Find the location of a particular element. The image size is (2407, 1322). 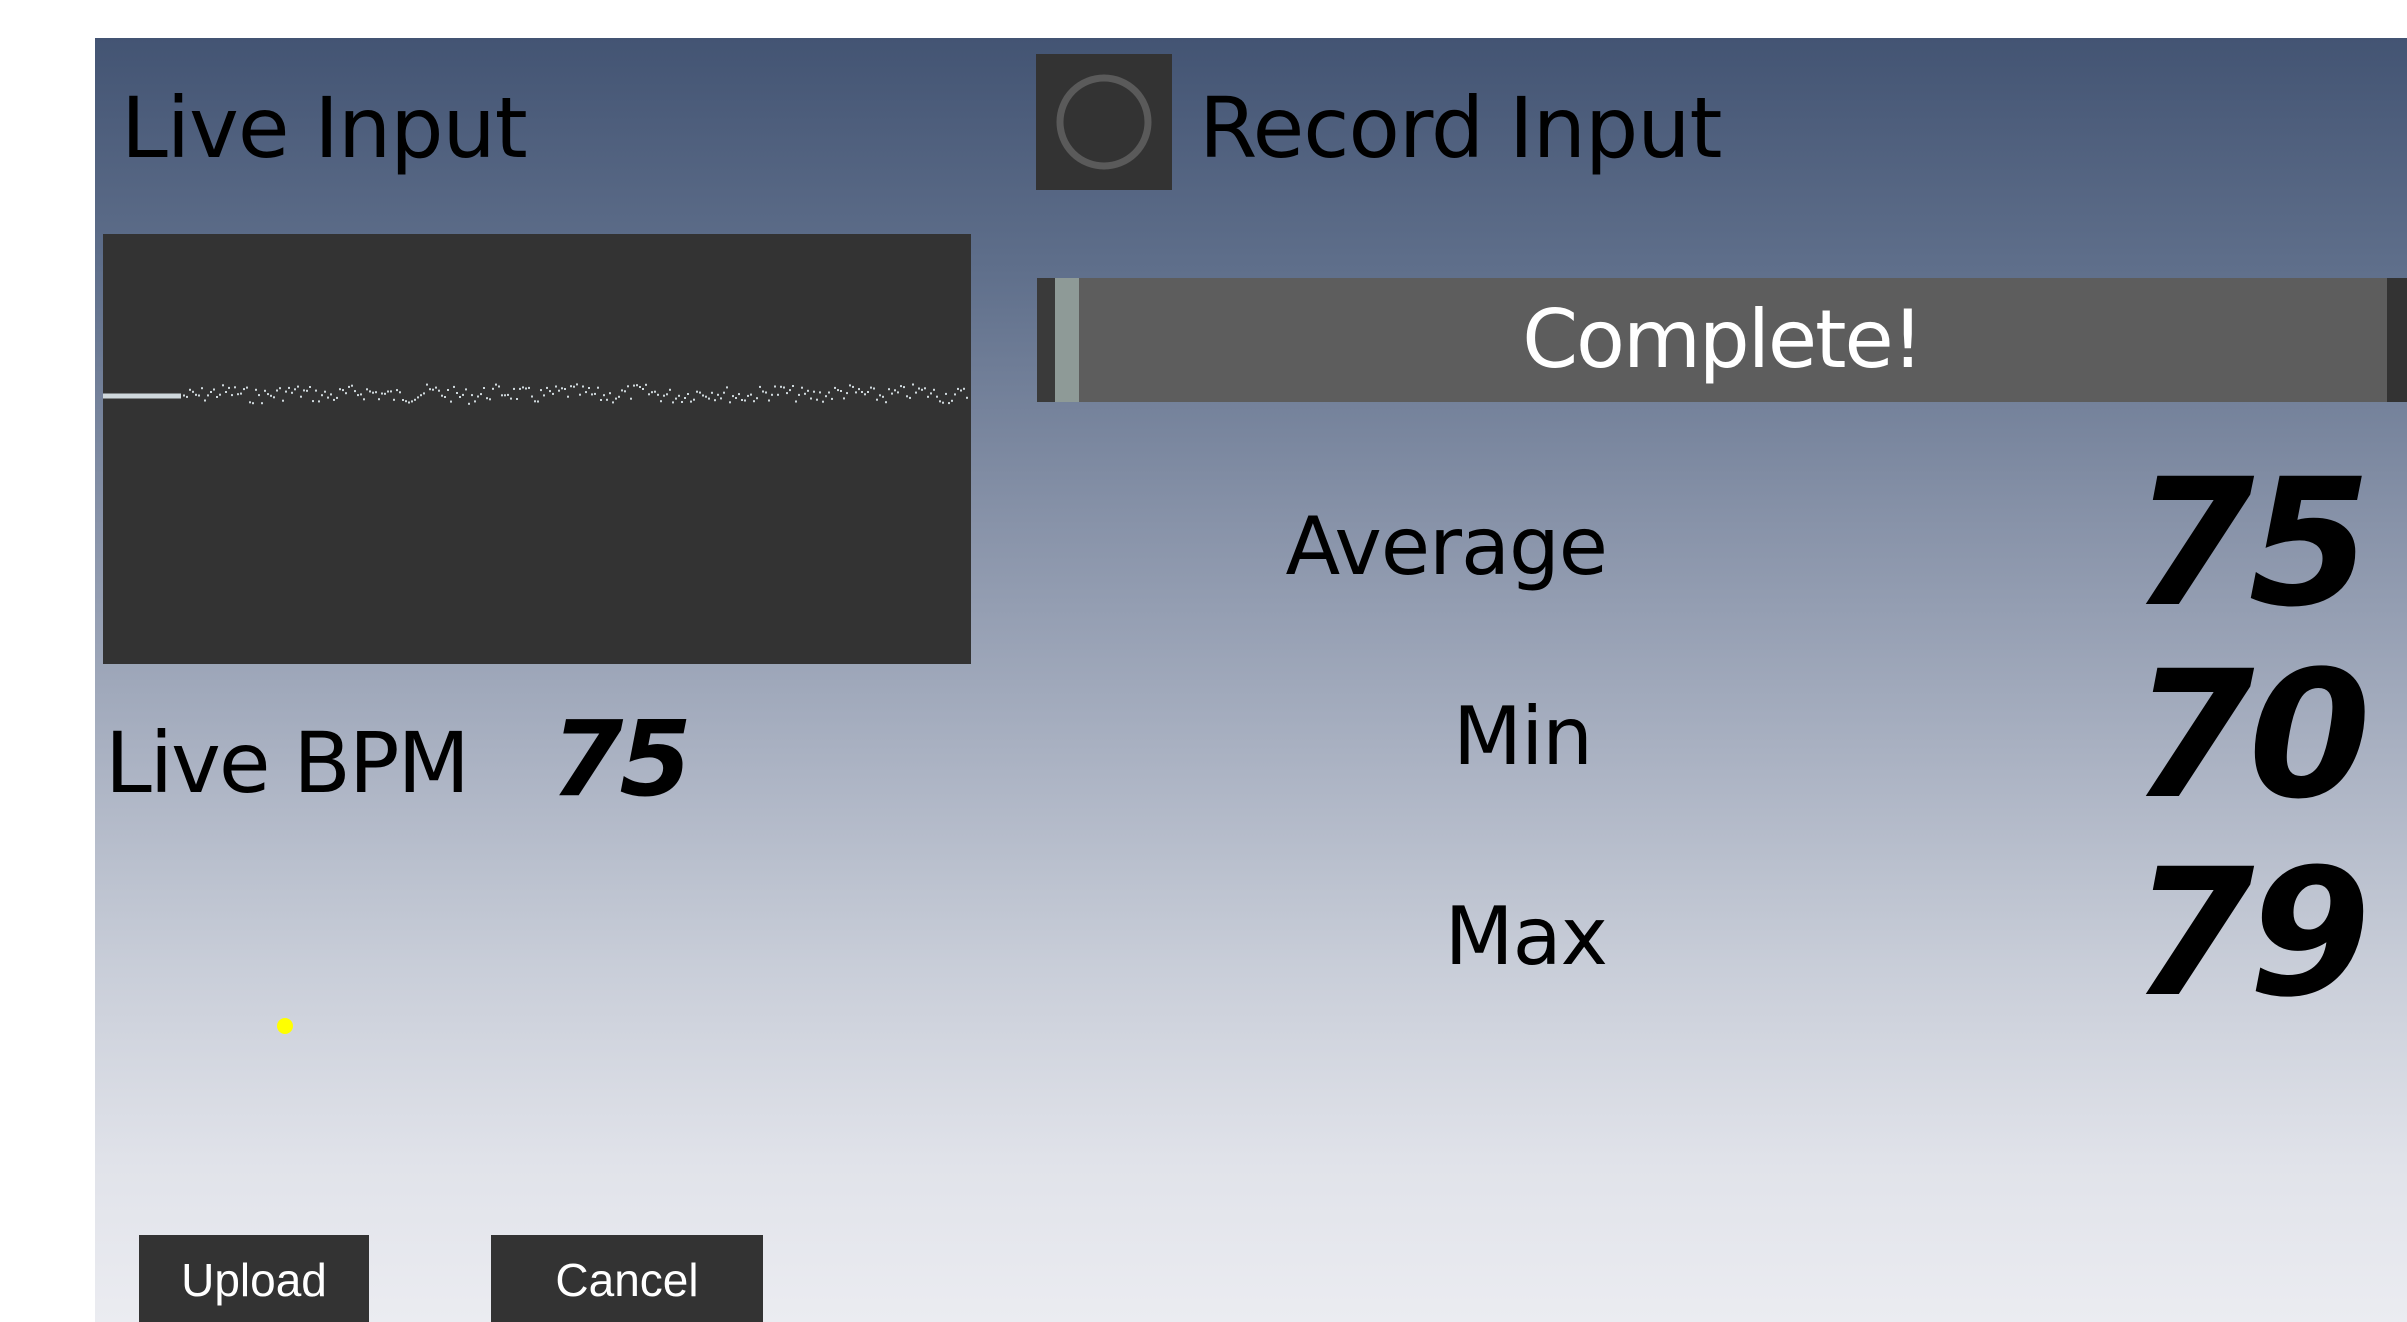

average-label: Average is located at coordinates (1446, 546).